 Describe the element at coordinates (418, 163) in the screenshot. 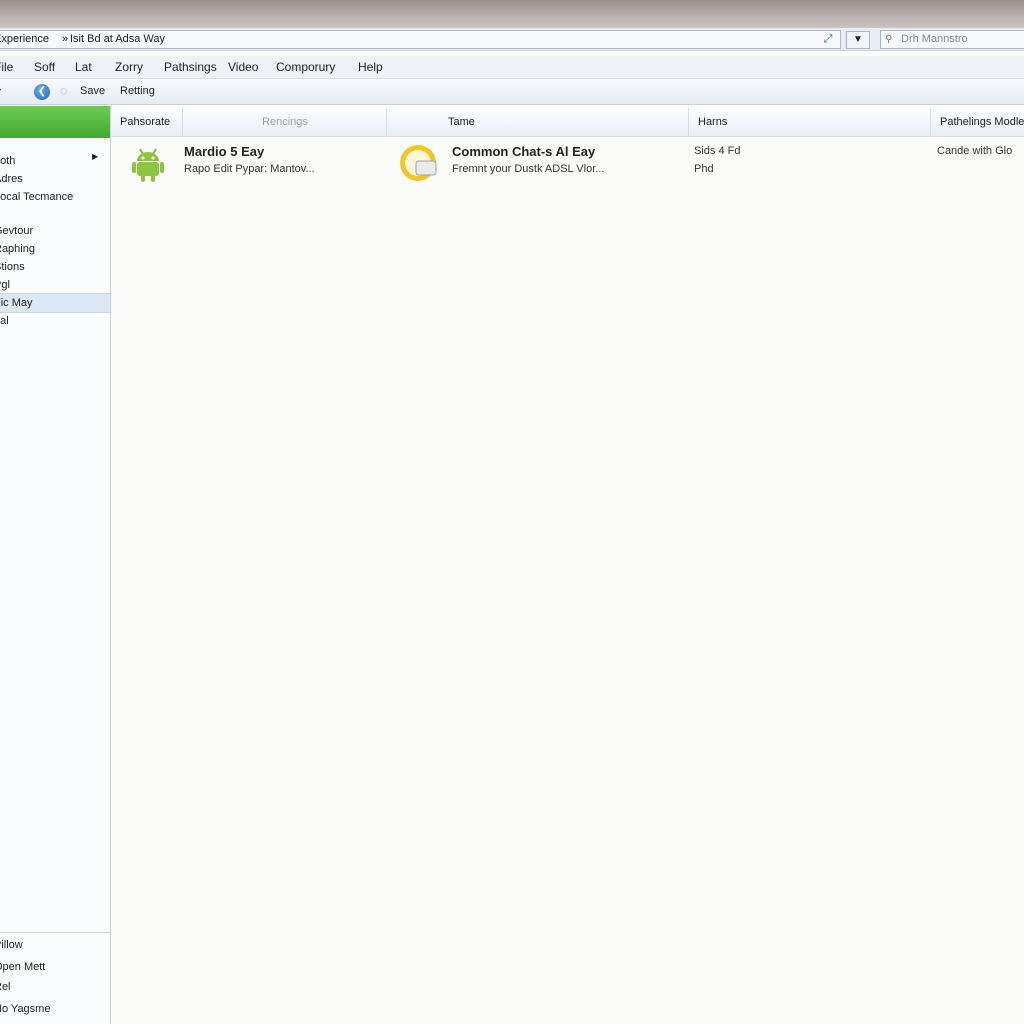

I see `chat-bubble-icon` at that location.